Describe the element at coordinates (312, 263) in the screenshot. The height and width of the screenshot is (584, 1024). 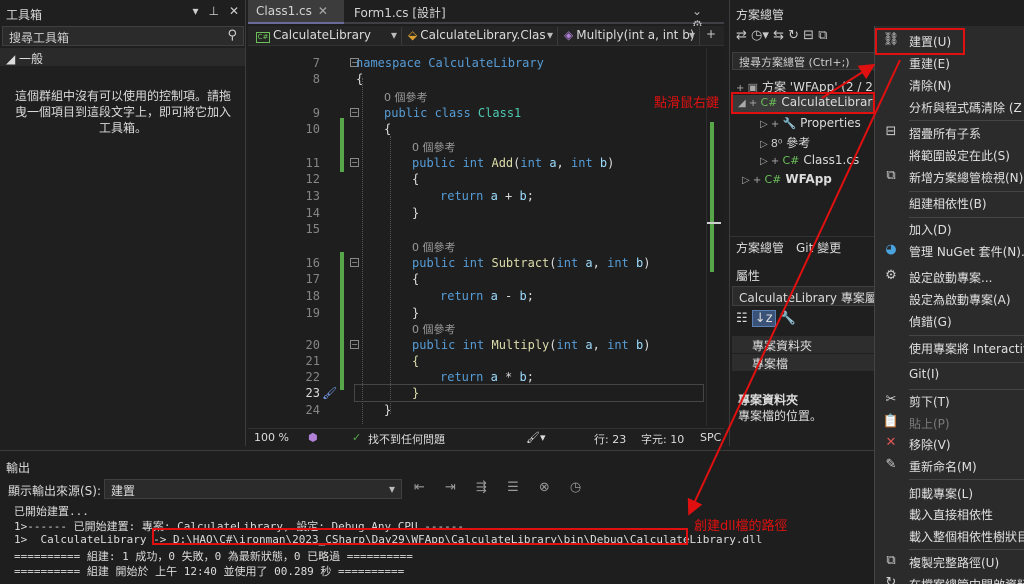
I see `line-number: 16` at that location.